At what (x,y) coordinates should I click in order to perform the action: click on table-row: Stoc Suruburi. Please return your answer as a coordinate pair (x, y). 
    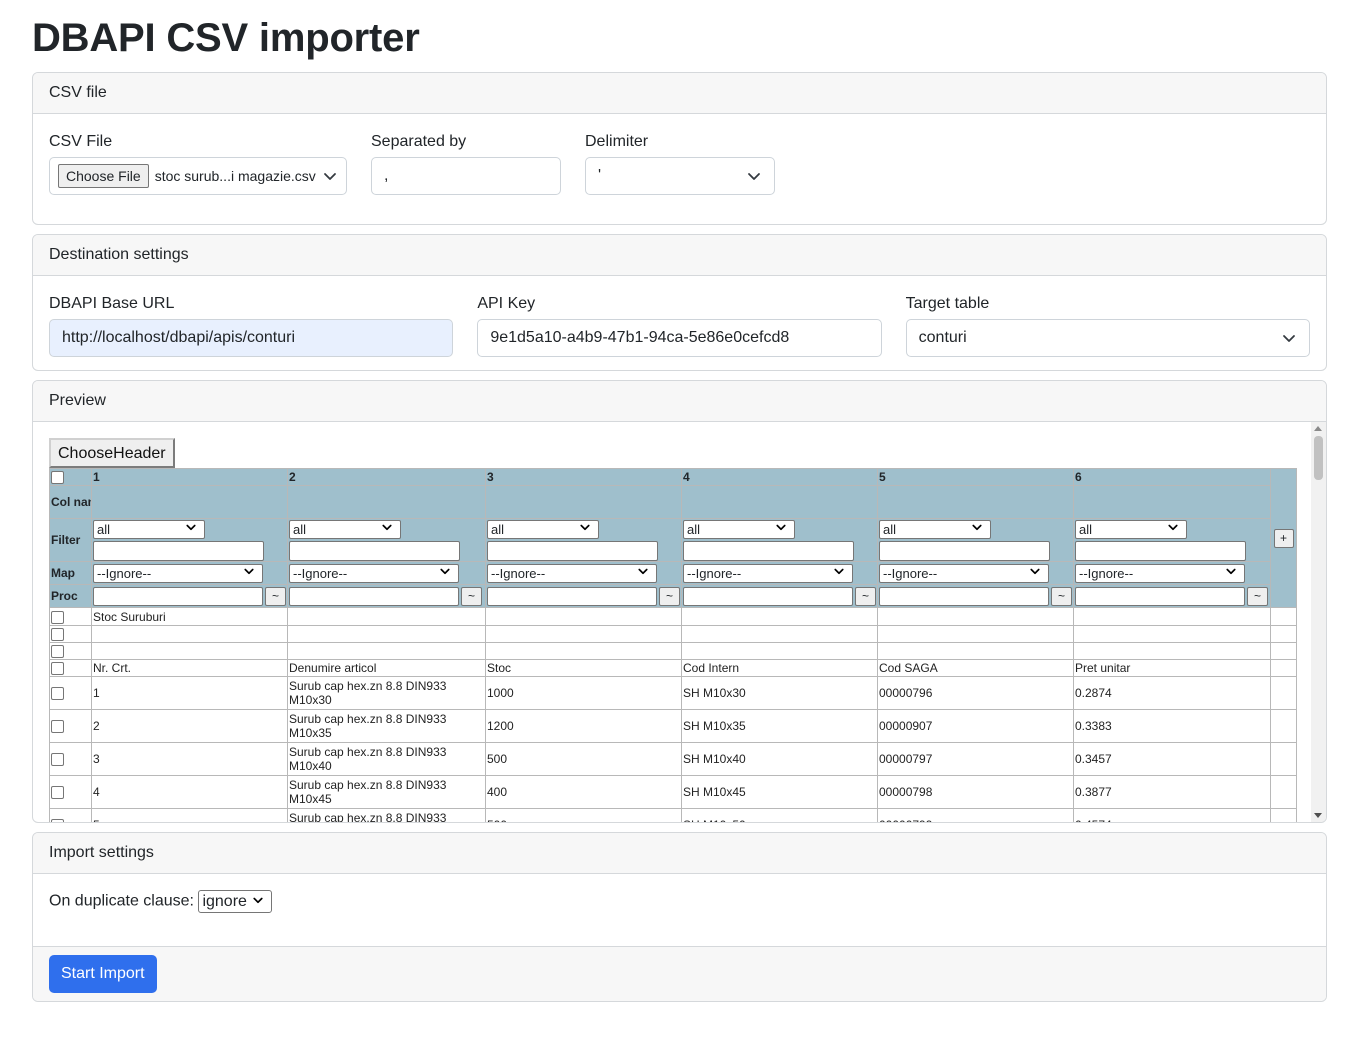
    Looking at the image, I should click on (673, 616).